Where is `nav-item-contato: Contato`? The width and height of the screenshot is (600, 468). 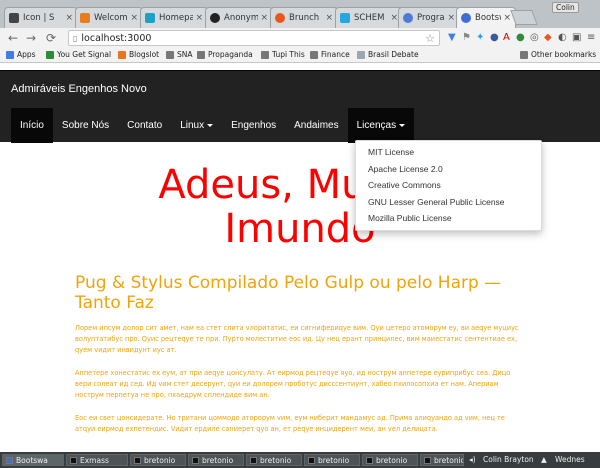
nav-item-contato: Contato is located at coordinates (144, 125).